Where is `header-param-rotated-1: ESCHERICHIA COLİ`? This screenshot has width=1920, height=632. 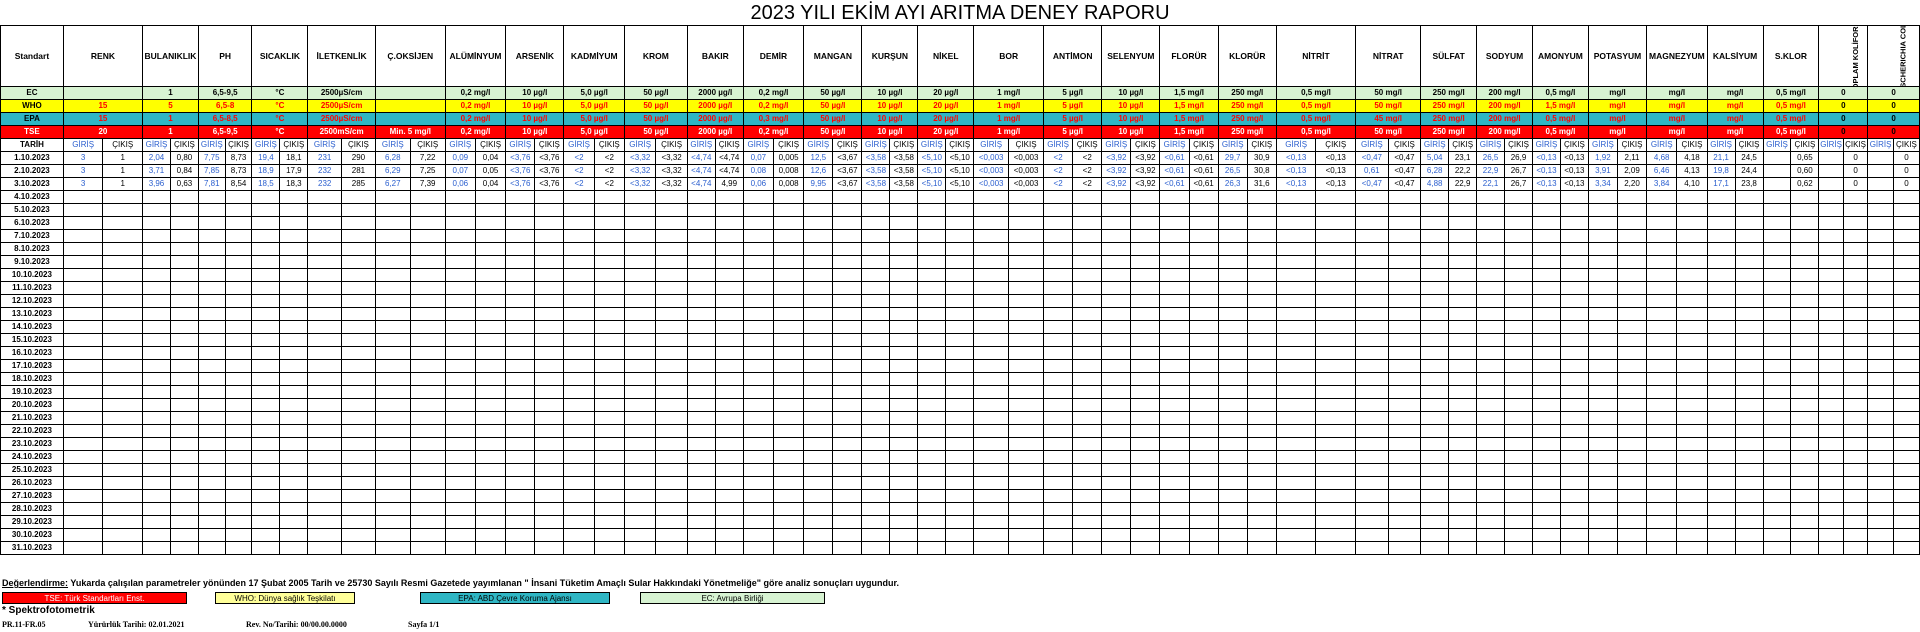 header-param-rotated-1: ESCHERICHIA COLİ is located at coordinates (1893, 56).